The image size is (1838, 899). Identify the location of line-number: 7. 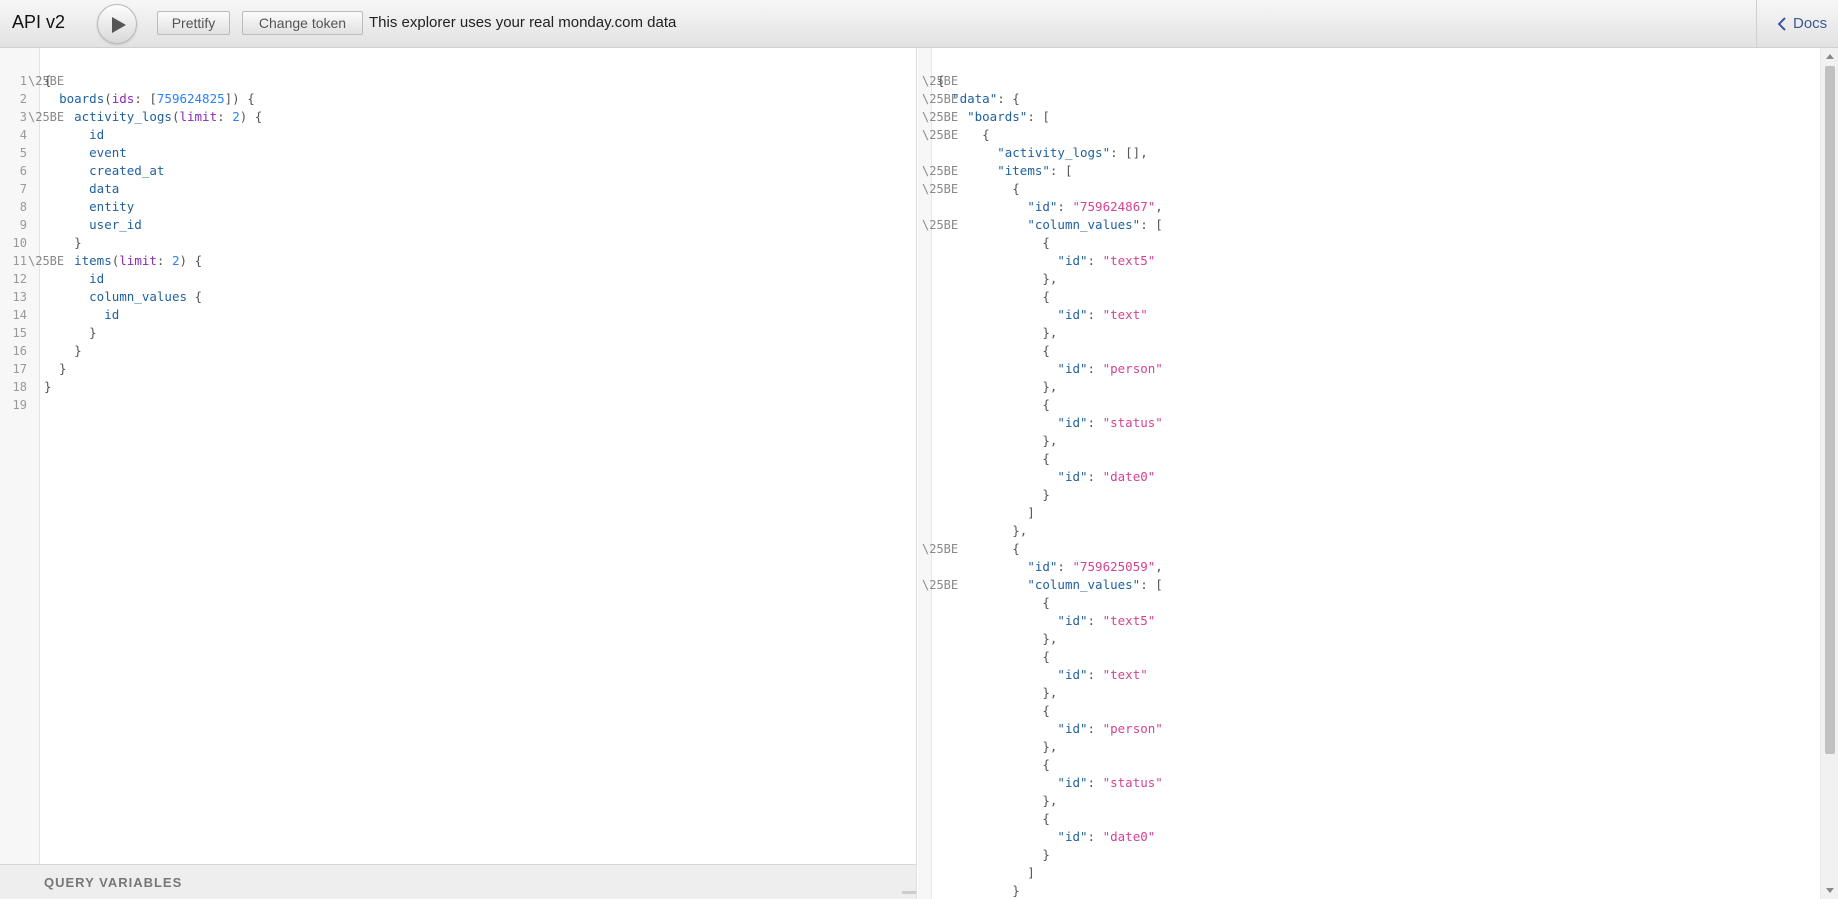
(23, 189).